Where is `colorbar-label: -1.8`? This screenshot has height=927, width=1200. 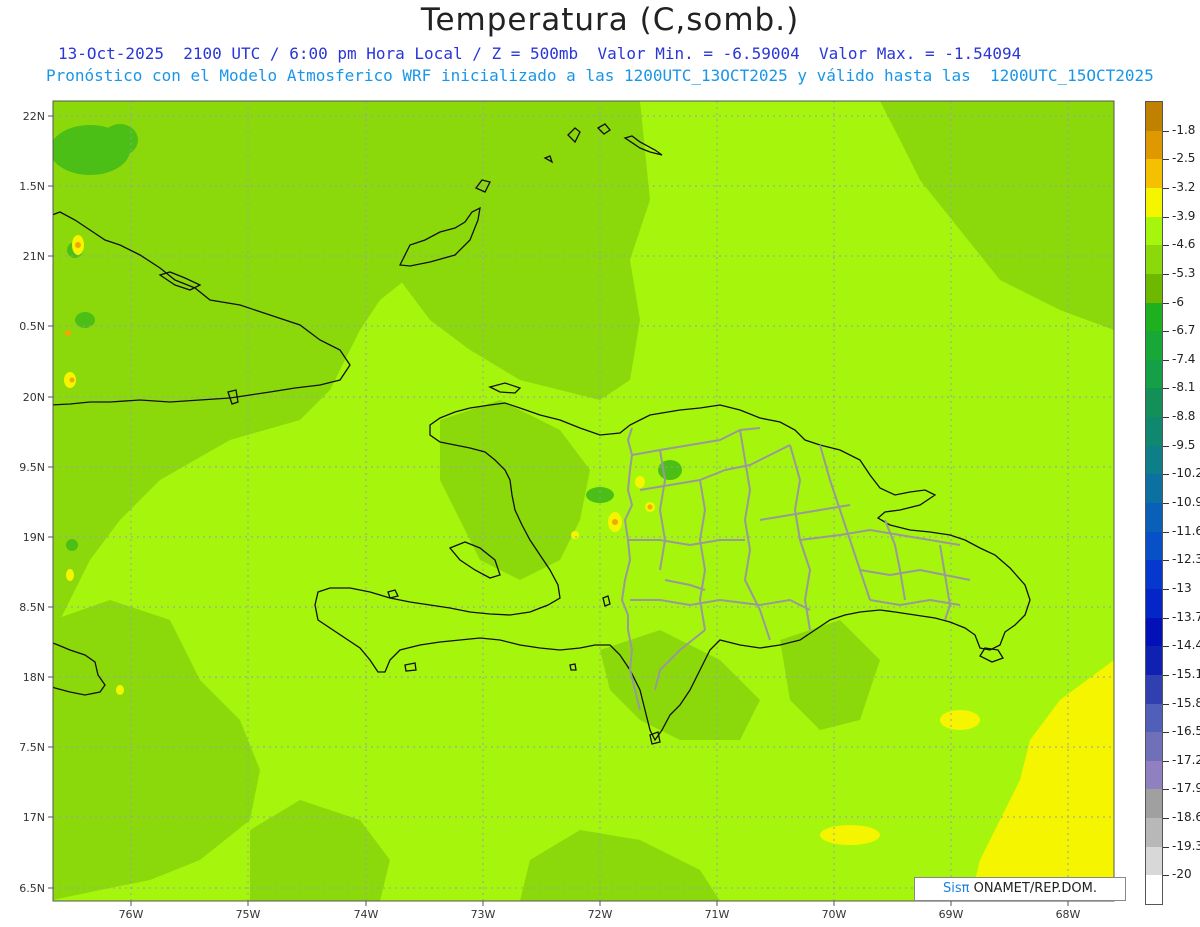 colorbar-label: -1.8 is located at coordinates (1184, 129).